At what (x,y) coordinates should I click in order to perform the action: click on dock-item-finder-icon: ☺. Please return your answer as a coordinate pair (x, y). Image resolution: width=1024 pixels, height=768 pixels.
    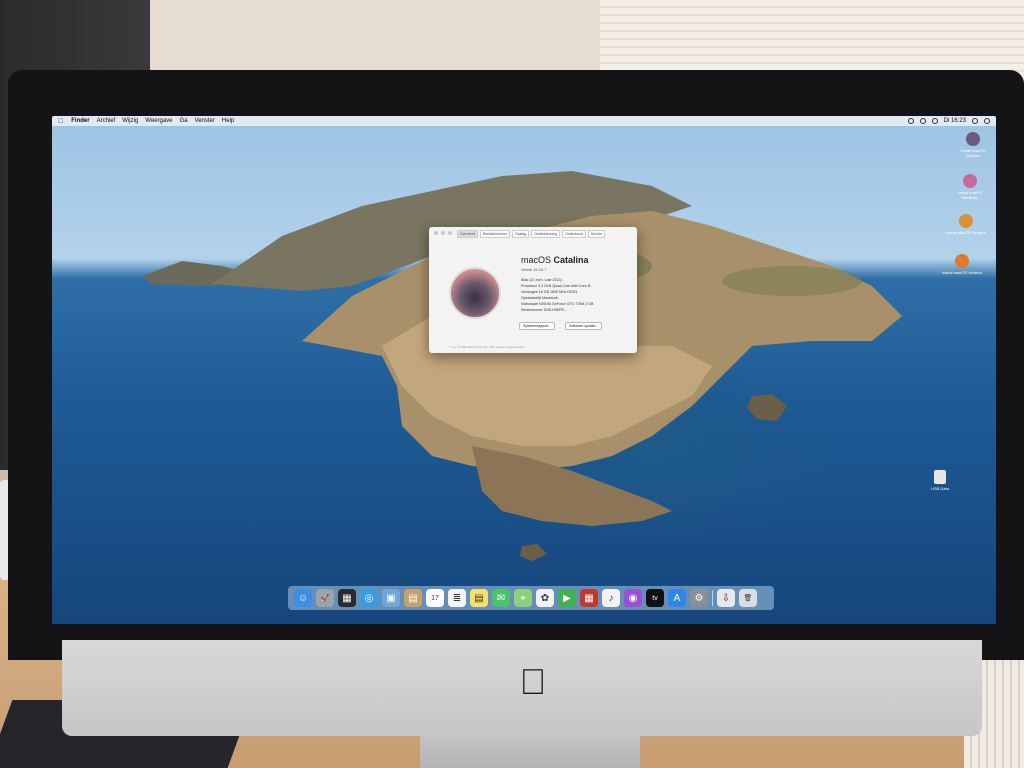
    Looking at the image, I should click on (303, 598).